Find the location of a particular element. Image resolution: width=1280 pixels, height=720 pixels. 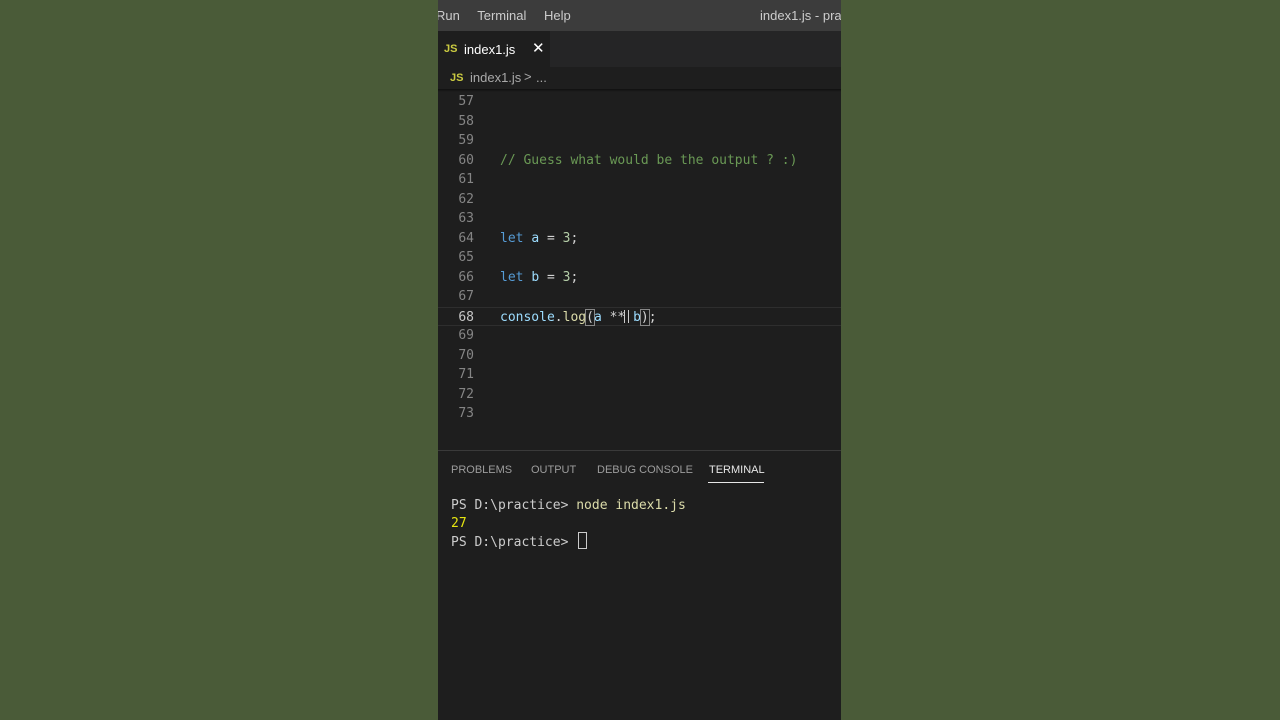

line-number: 69 is located at coordinates (466, 335).